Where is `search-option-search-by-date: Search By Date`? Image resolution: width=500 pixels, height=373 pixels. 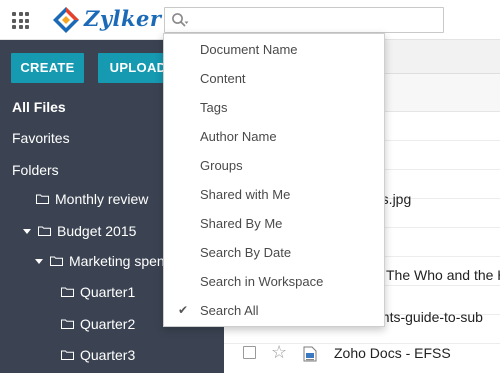
search-option-search-by-date: Search By Date is located at coordinates (274, 252).